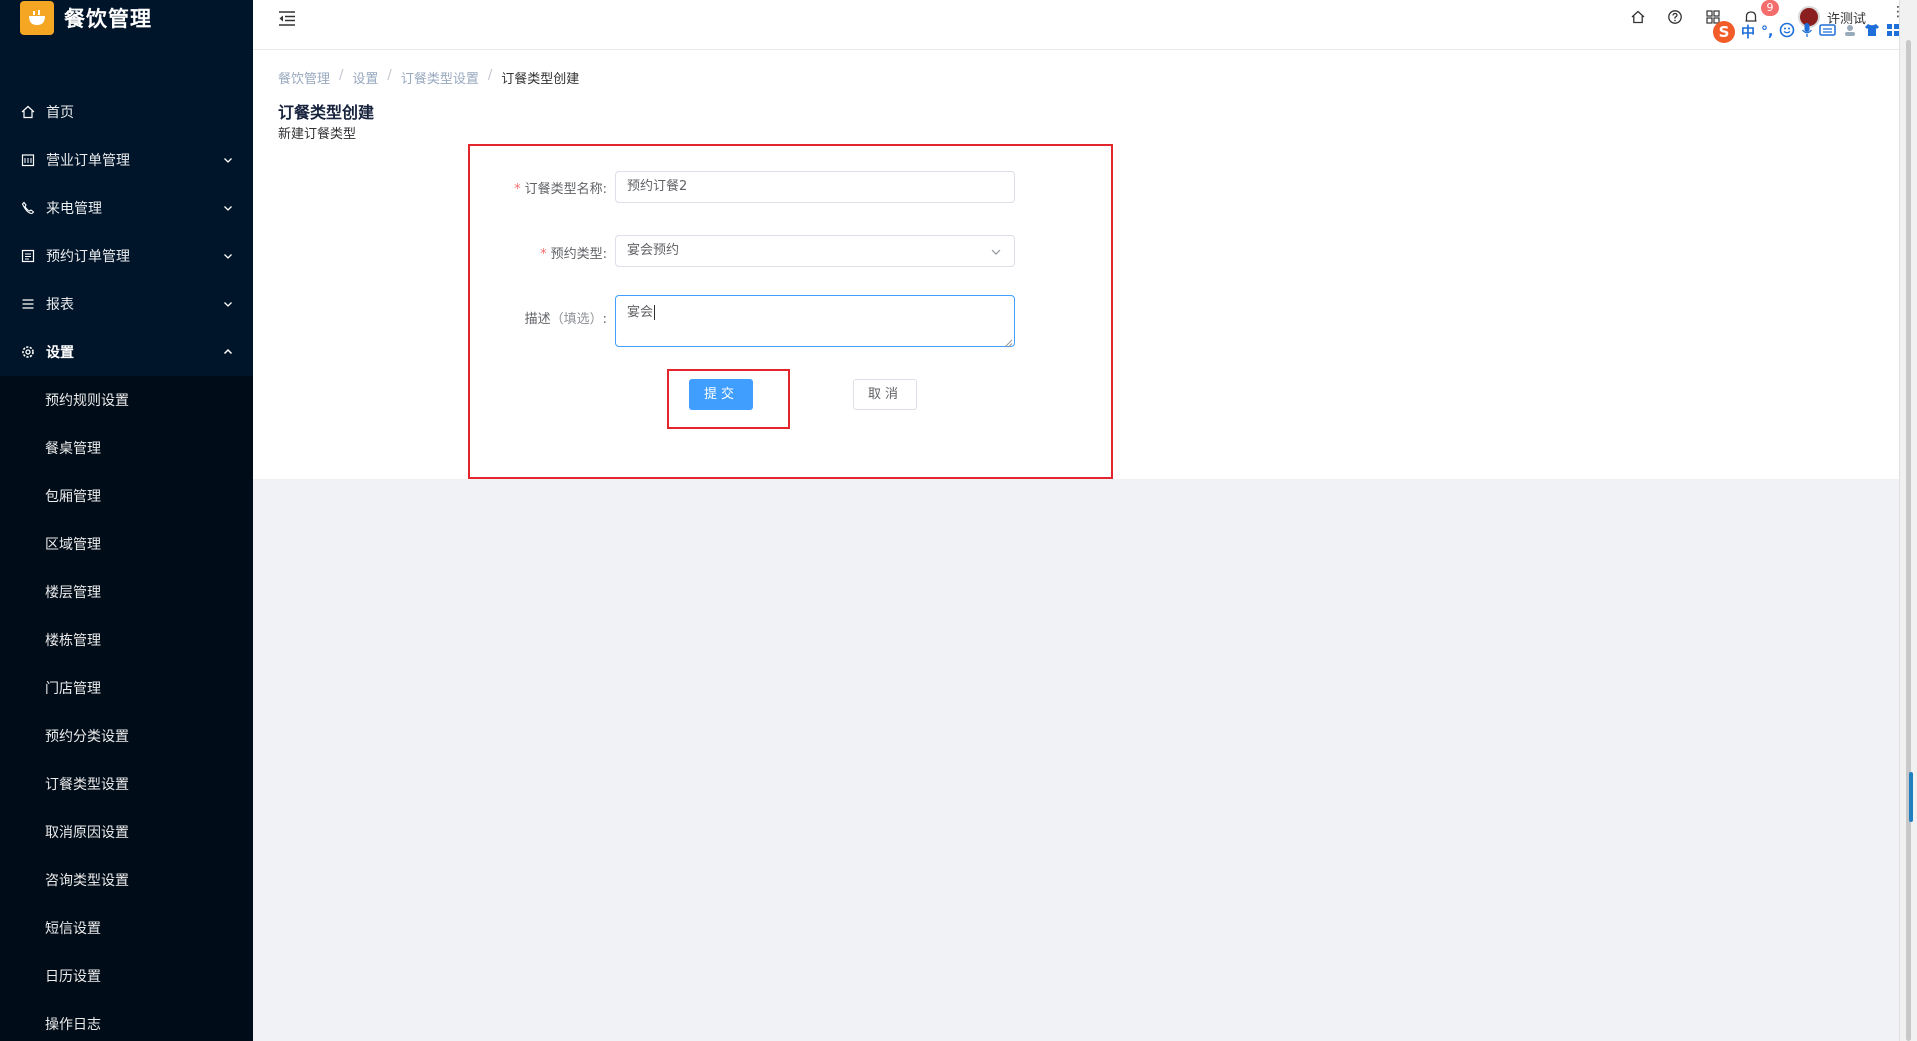  I want to click on sidebar-item-private-rooms: 包厢管理, so click(126, 496).